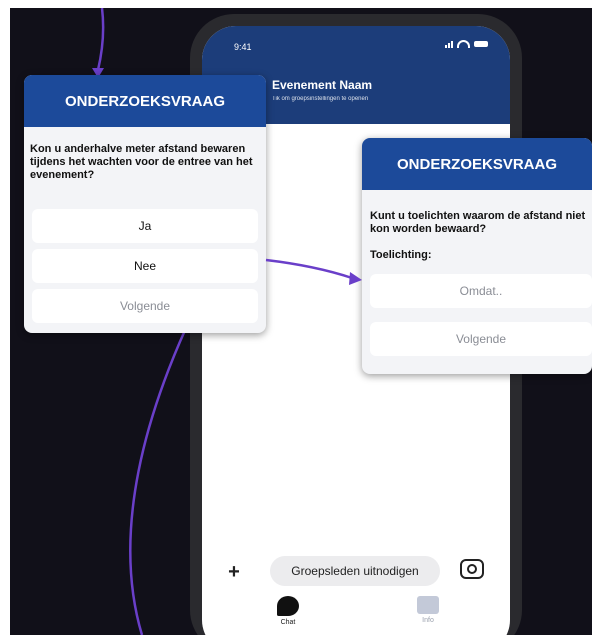 The width and height of the screenshot is (602, 635). What do you see at coordinates (481, 291) in the screenshot?
I see `explanation-input: Omdat..` at bounding box center [481, 291].